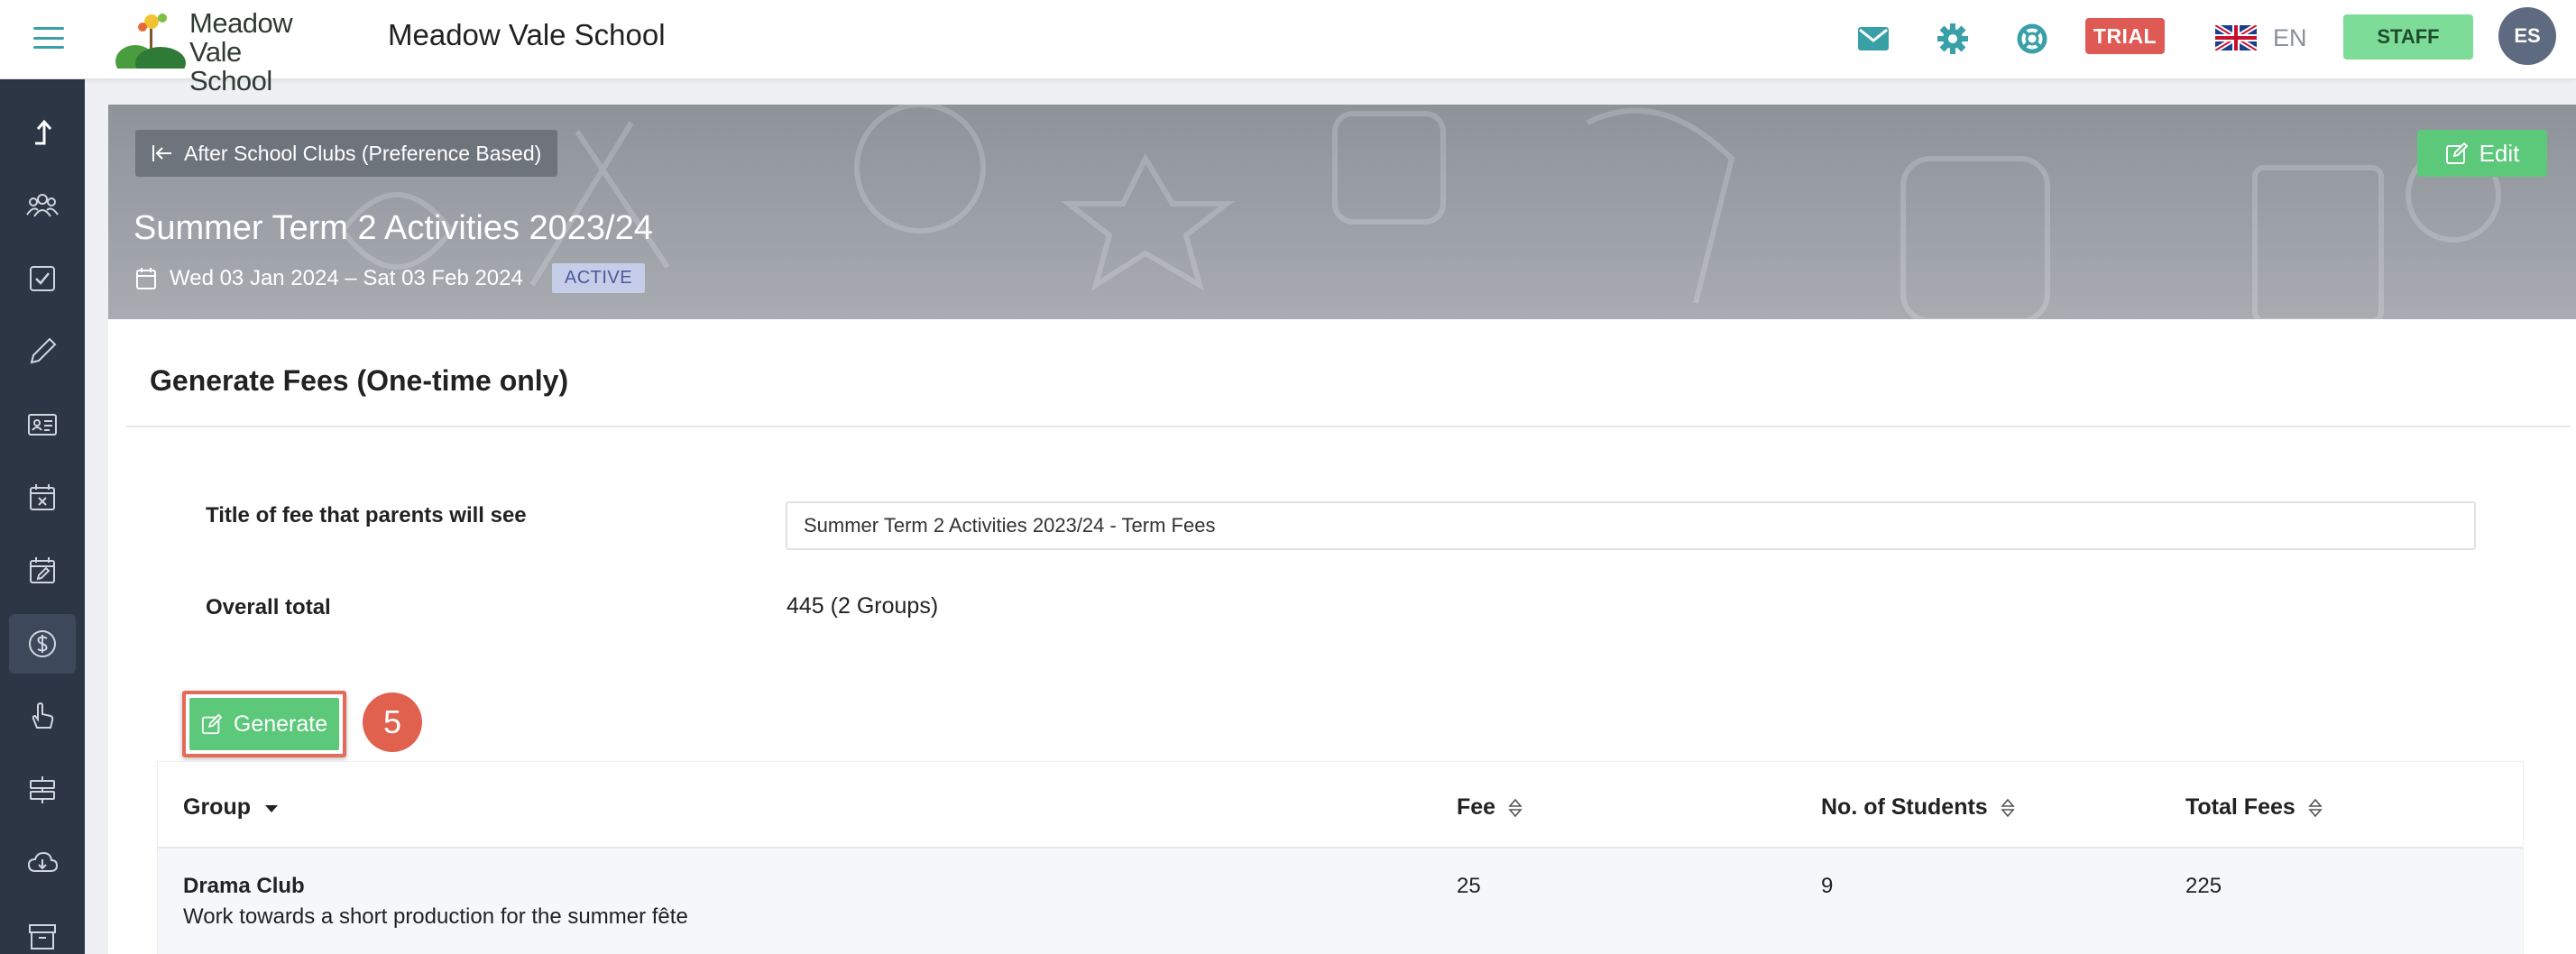  What do you see at coordinates (2032, 39) in the screenshot?
I see `lifebuoy-icon` at bounding box center [2032, 39].